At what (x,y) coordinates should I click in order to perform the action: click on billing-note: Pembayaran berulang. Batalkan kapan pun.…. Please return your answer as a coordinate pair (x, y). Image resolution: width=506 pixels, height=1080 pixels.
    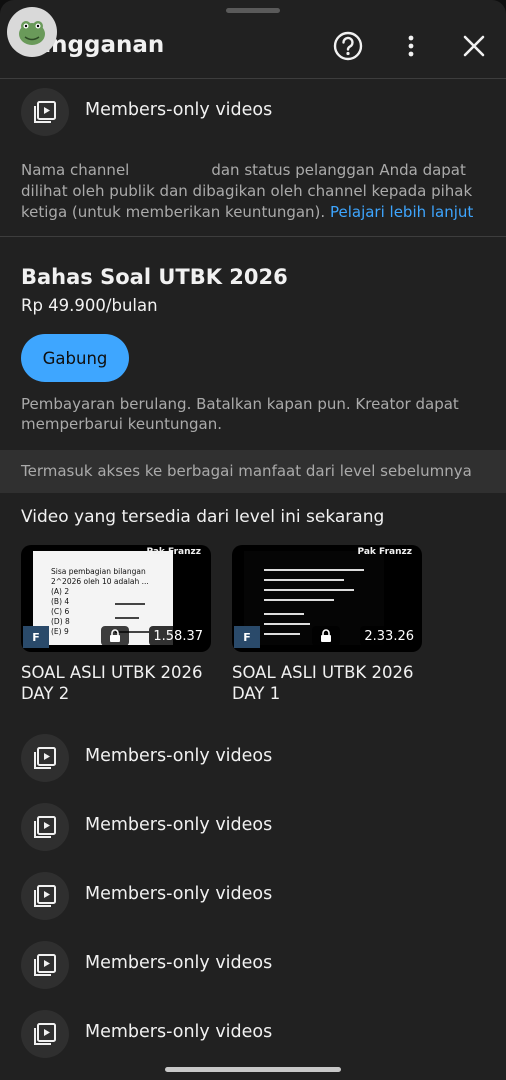
    Looking at the image, I should click on (240, 414).